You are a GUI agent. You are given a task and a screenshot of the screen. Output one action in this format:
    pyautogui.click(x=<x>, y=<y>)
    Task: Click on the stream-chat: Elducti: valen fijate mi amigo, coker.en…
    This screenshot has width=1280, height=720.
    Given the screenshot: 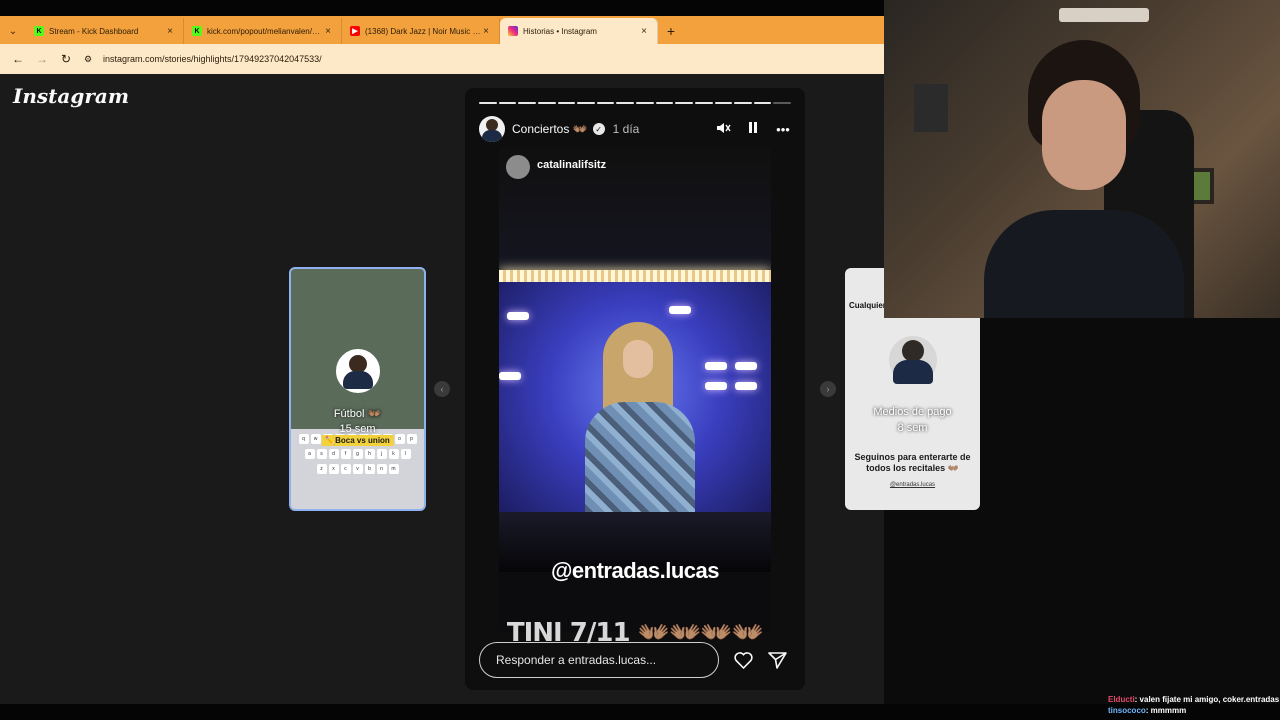 What is the action you would take?
    pyautogui.click(x=1194, y=705)
    